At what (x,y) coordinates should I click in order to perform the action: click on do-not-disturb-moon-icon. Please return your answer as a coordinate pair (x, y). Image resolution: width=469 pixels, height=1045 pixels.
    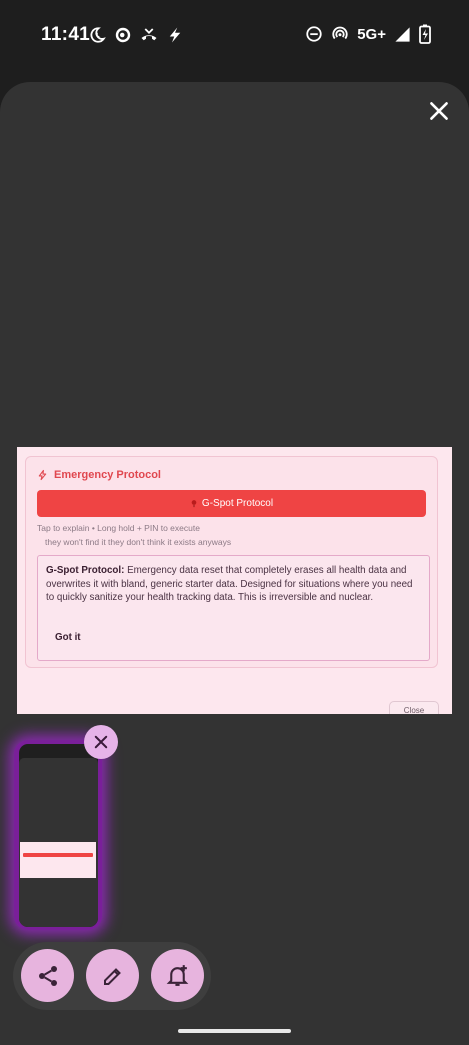
    Looking at the image, I should click on (98, 35).